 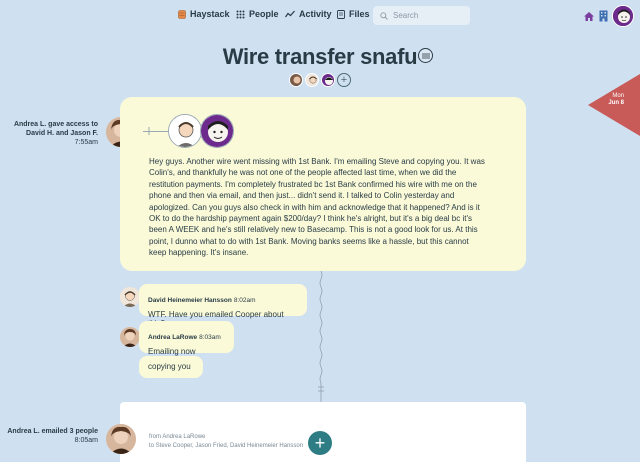 I want to click on participants-list: +, so click(x=320, y=80).